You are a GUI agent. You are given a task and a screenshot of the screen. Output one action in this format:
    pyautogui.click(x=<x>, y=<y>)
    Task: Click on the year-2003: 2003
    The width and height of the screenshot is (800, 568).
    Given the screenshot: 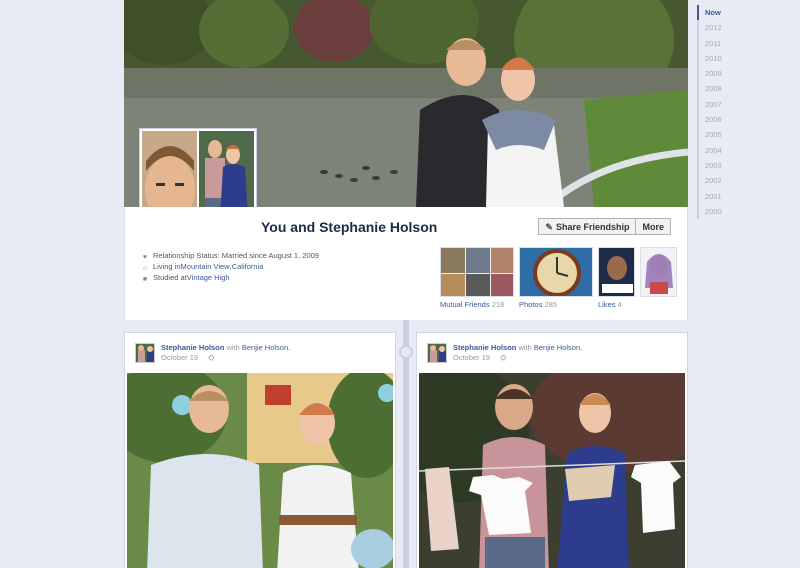 What is the action you would take?
    pyautogui.click(x=718, y=165)
    